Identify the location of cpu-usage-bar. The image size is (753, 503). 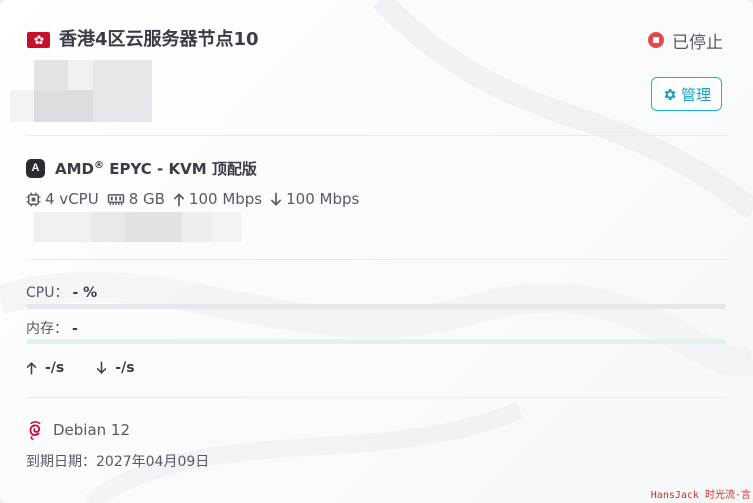
(376, 306).